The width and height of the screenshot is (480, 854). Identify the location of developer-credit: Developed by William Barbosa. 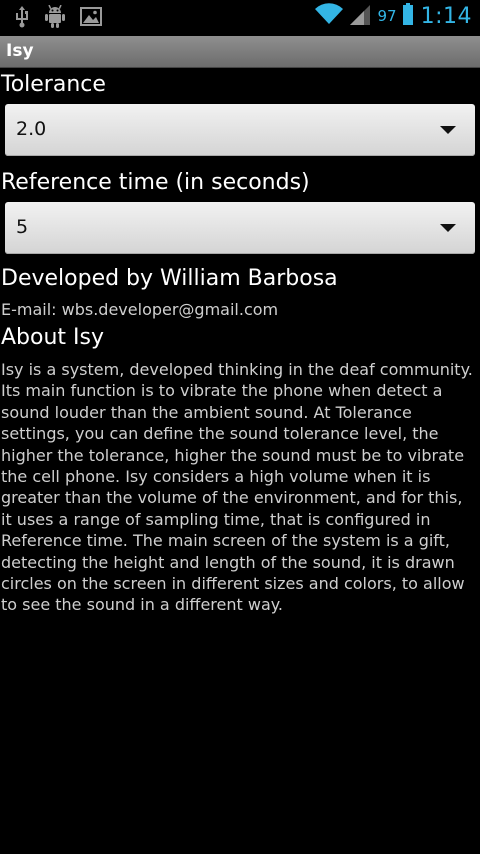
(169, 278).